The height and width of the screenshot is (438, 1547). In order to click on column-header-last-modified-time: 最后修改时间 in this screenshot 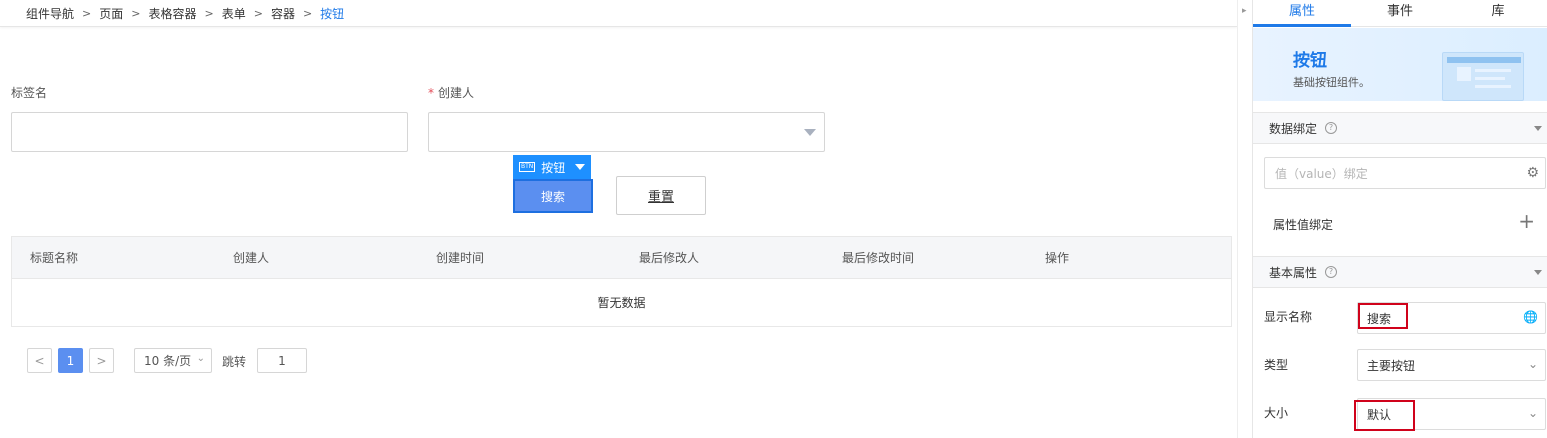, I will do `click(878, 258)`.